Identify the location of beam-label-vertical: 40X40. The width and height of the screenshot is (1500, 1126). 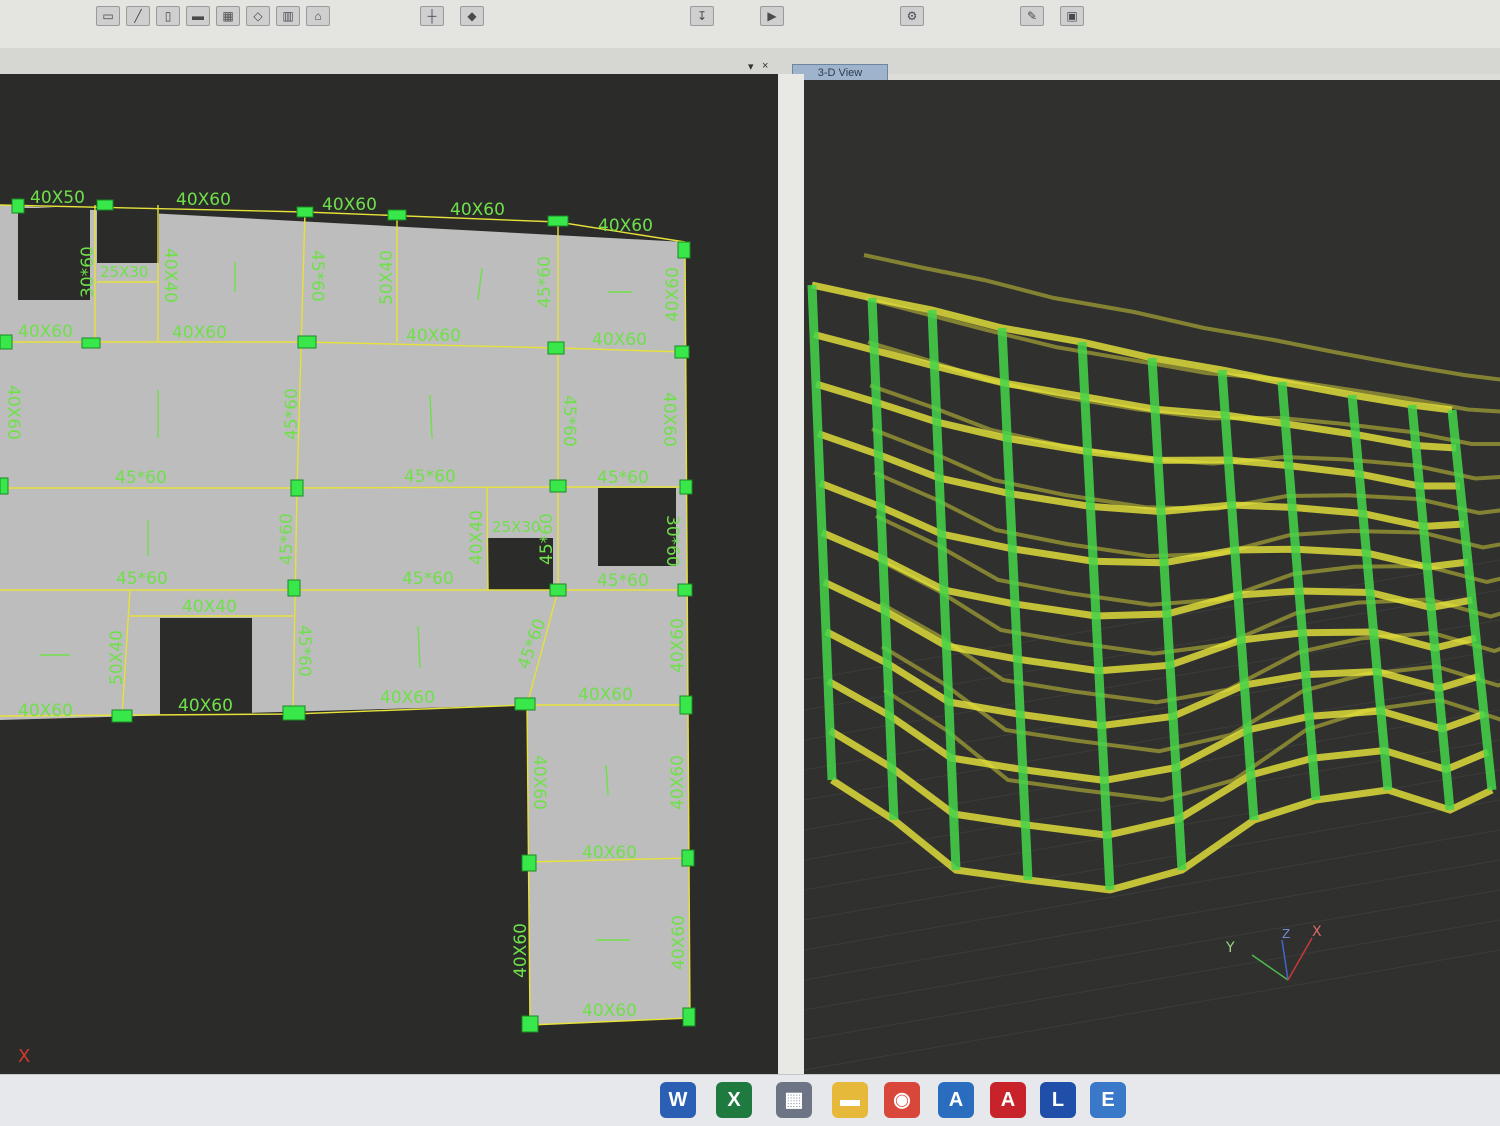
(477, 537).